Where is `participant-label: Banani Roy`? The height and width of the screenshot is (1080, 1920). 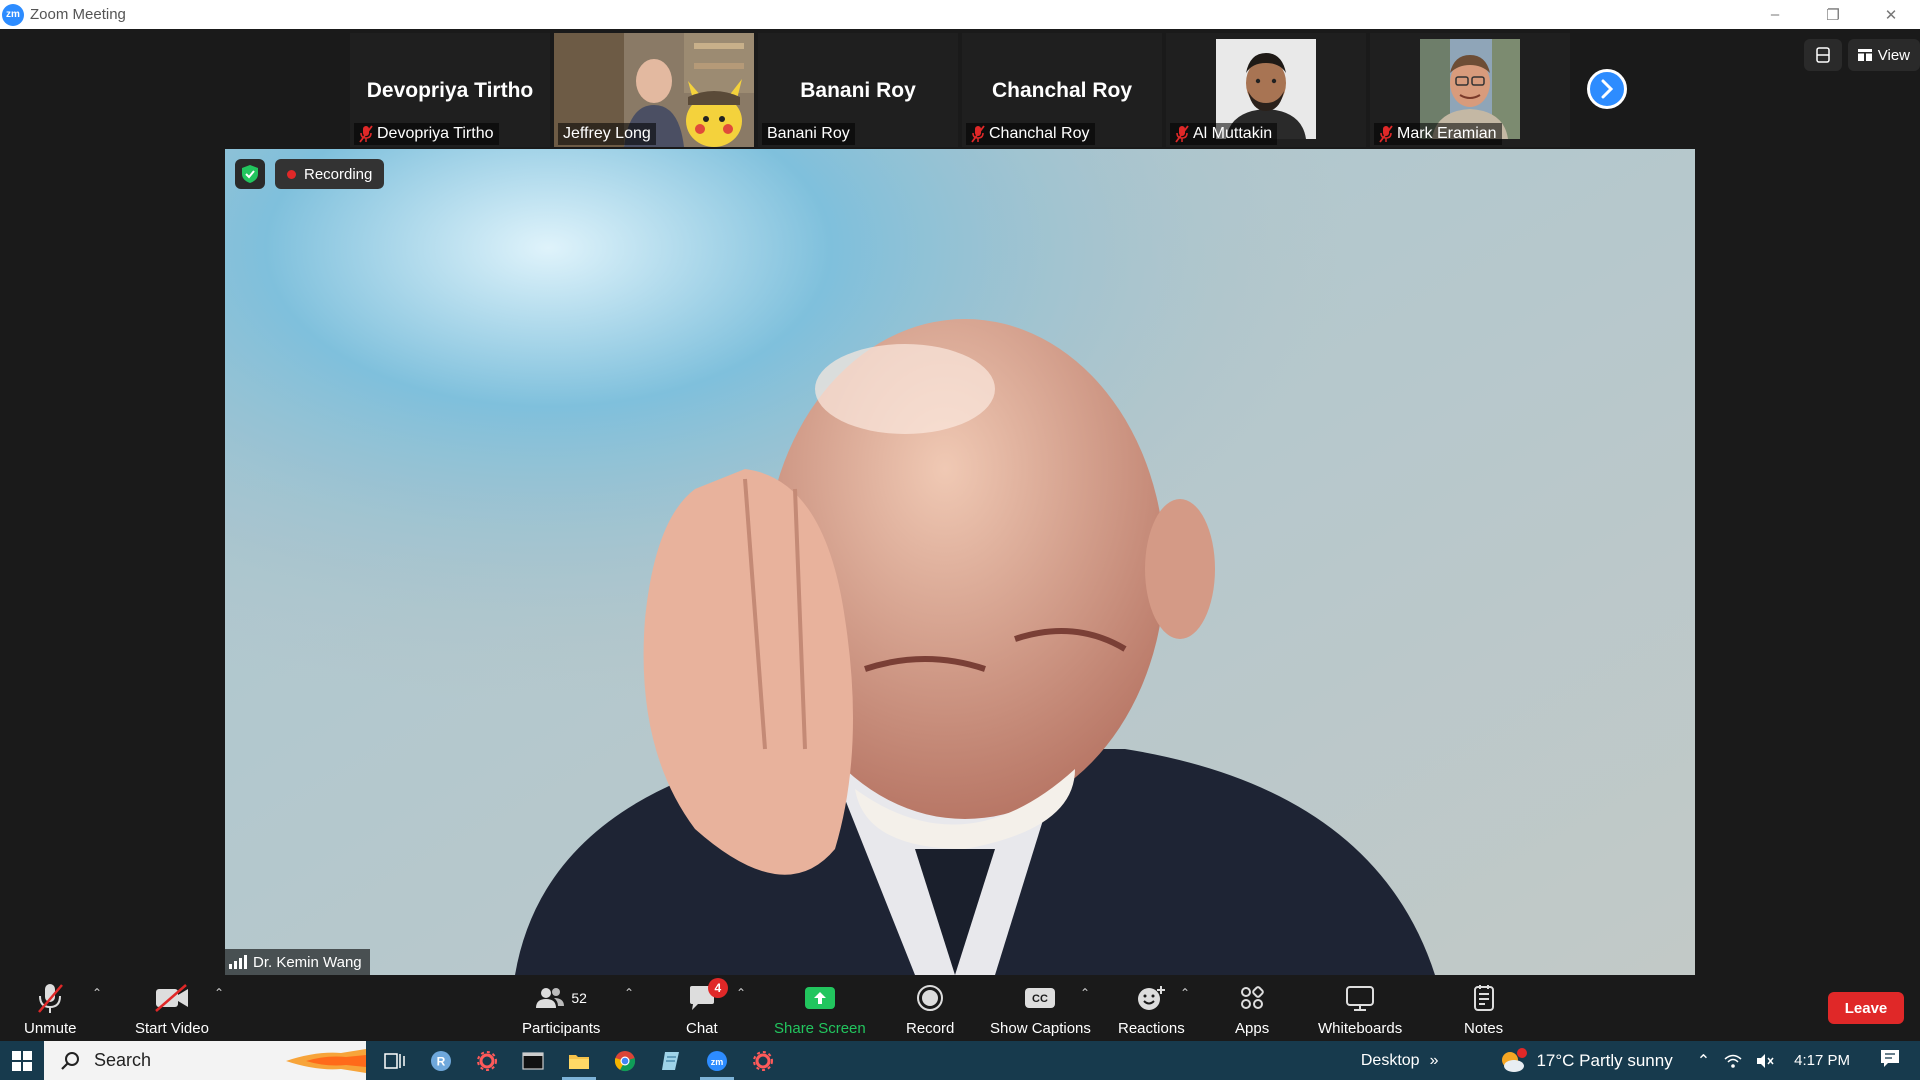 participant-label: Banani Roy is located at coordinates (808, 134).